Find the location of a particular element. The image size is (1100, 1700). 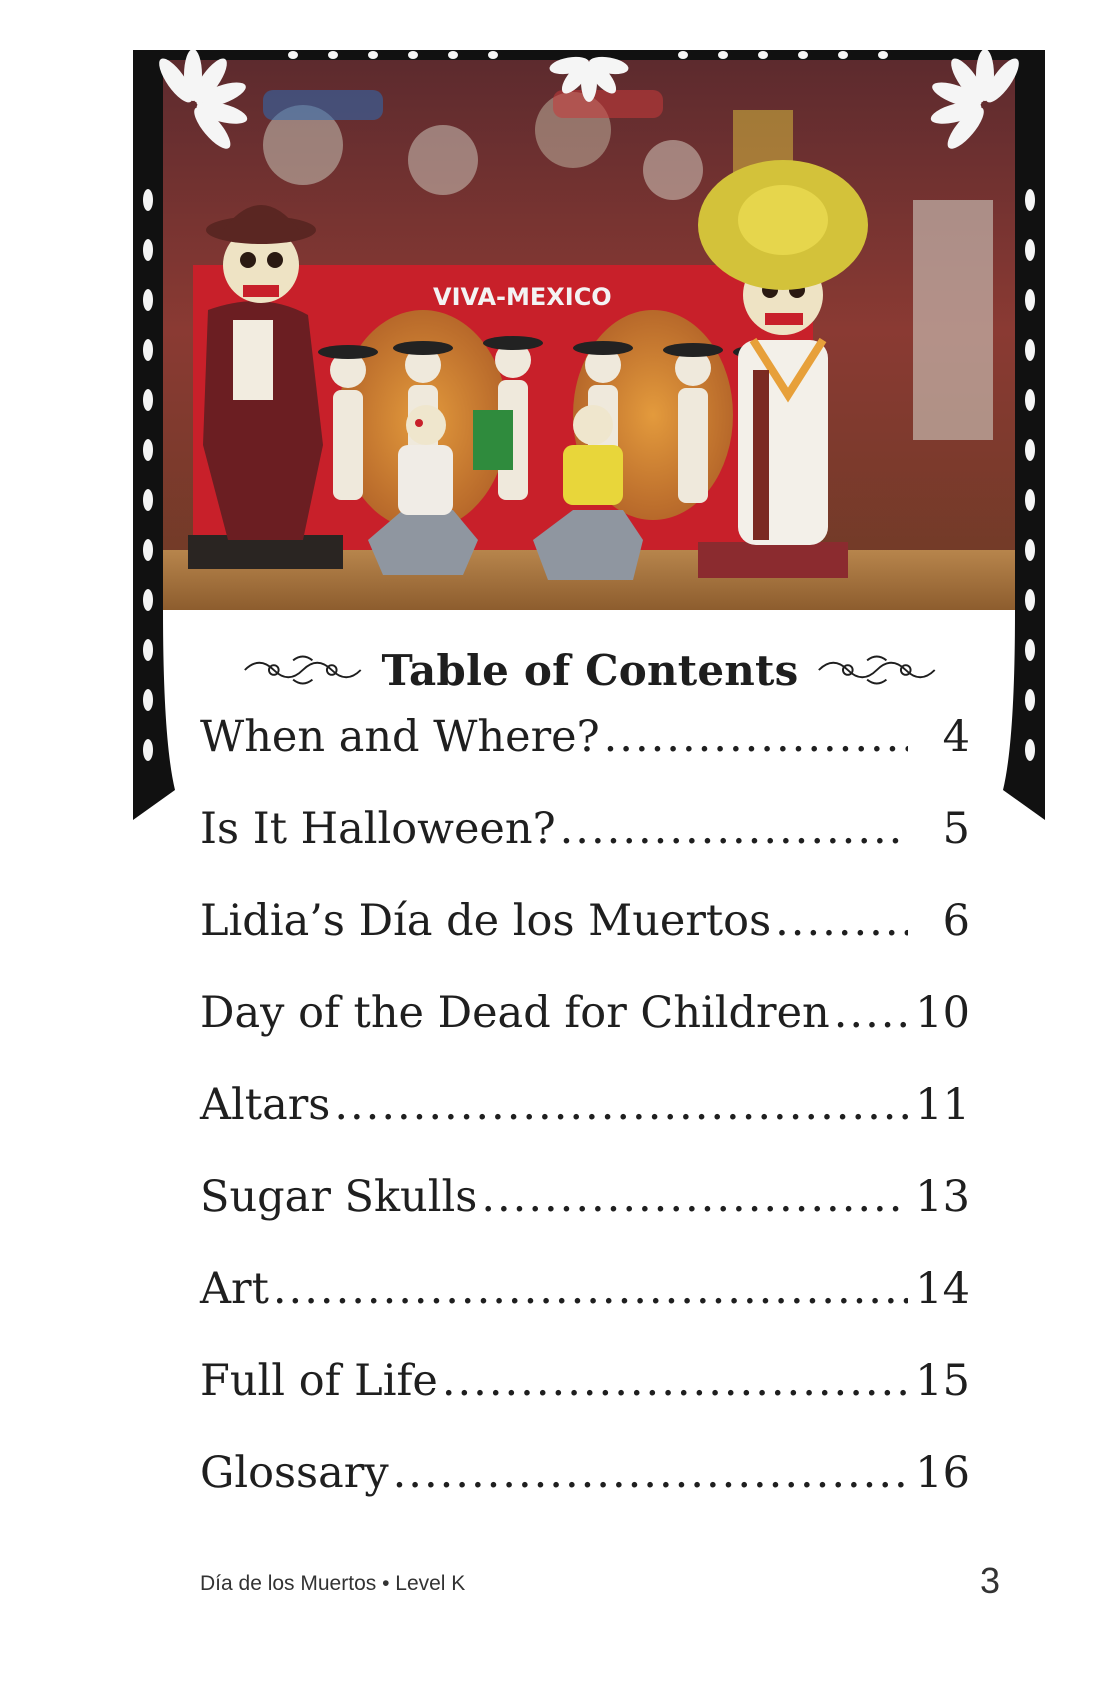

page-title: Table of Contents is located at coordinates (590, 670).